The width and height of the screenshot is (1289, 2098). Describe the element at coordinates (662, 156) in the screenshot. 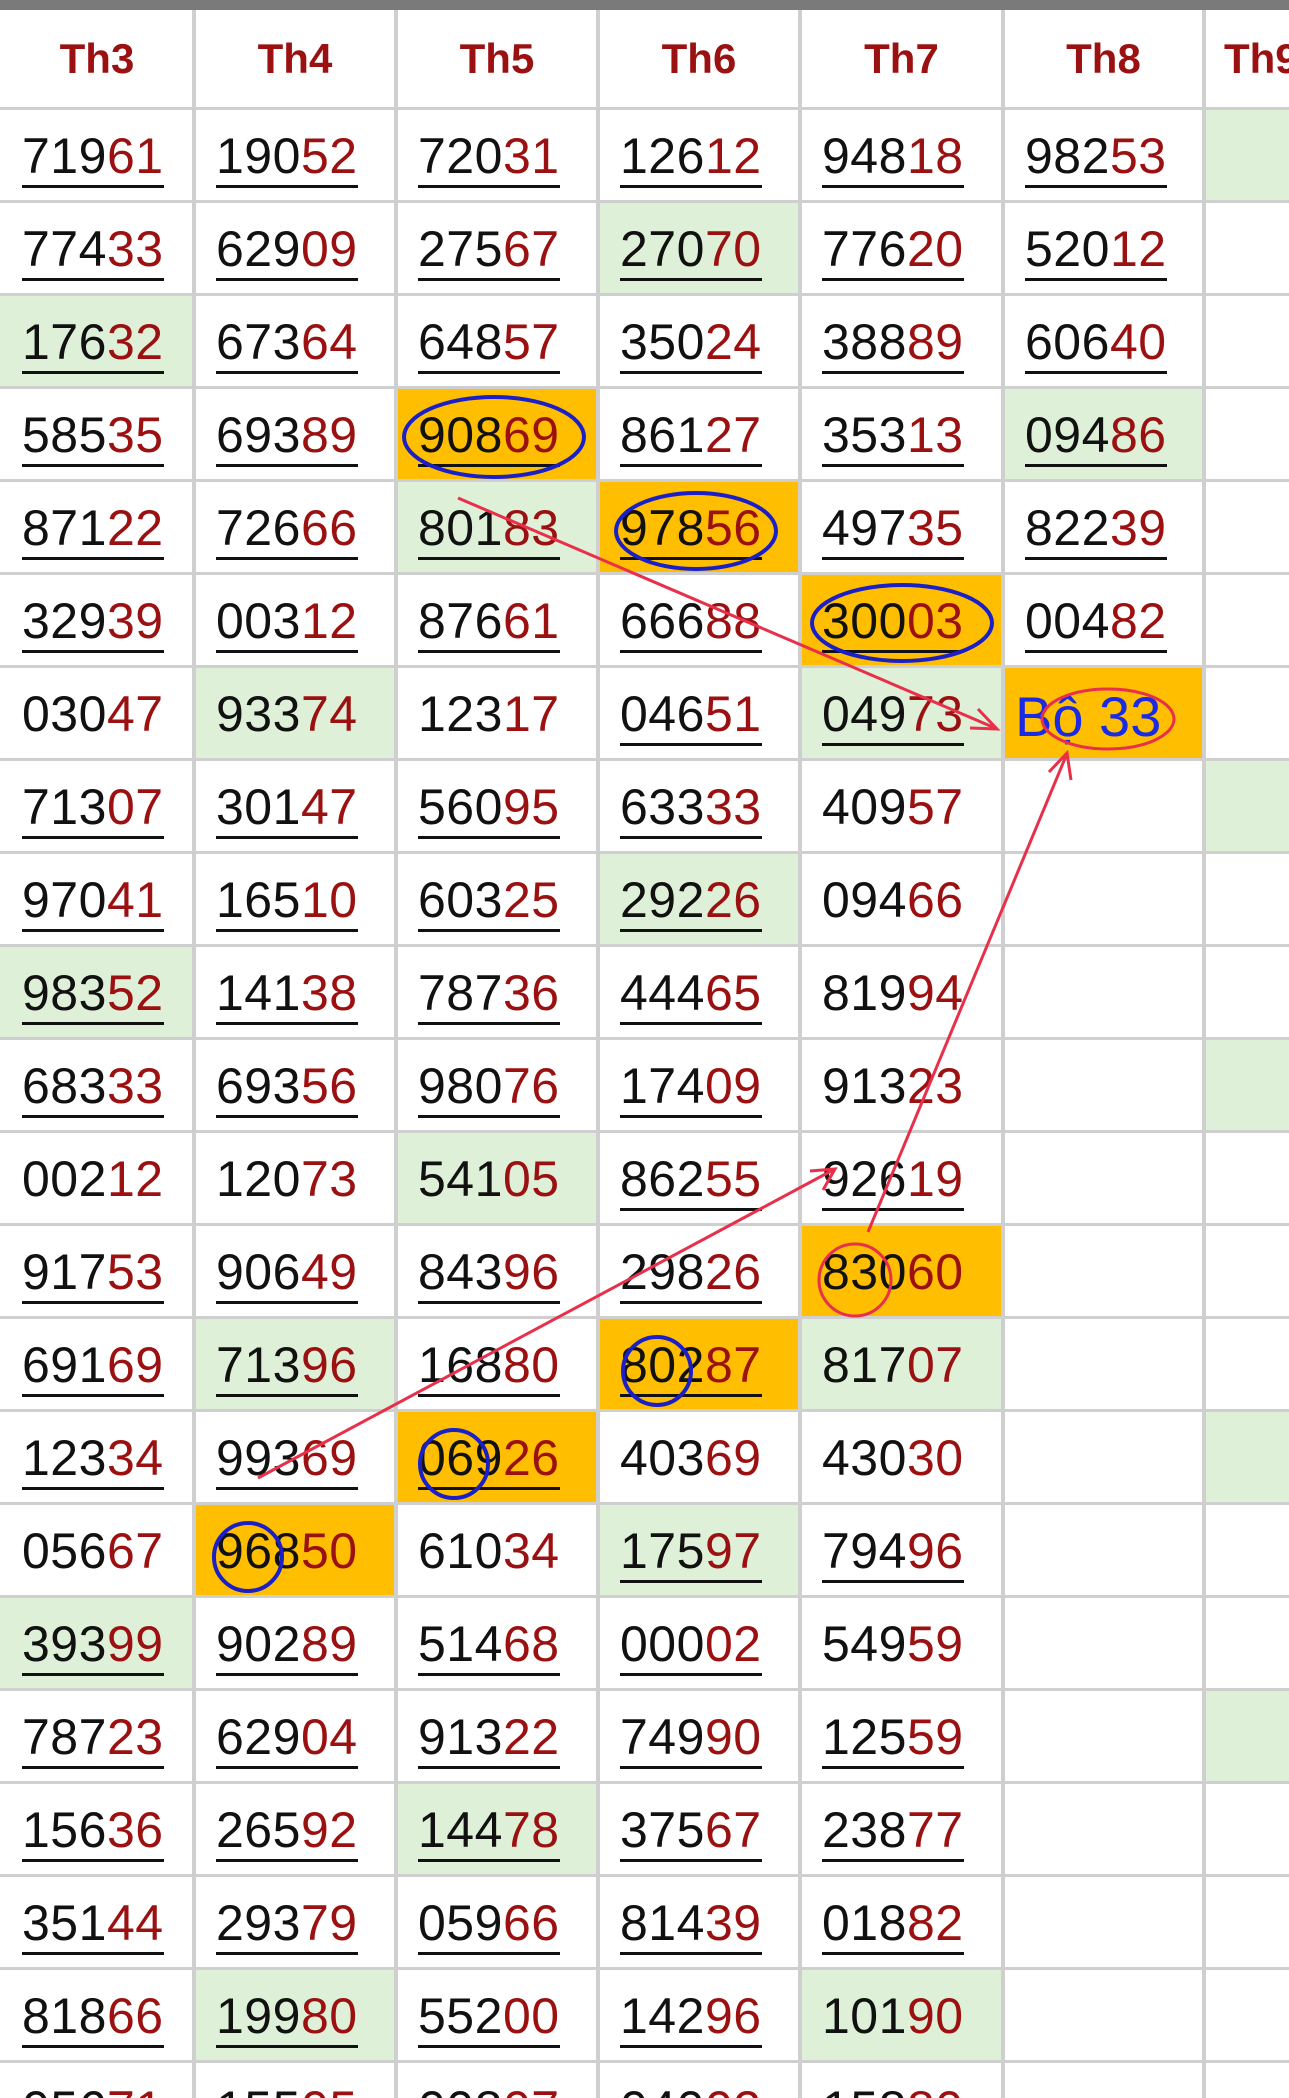

I see `number-prefix: 126` at that location.